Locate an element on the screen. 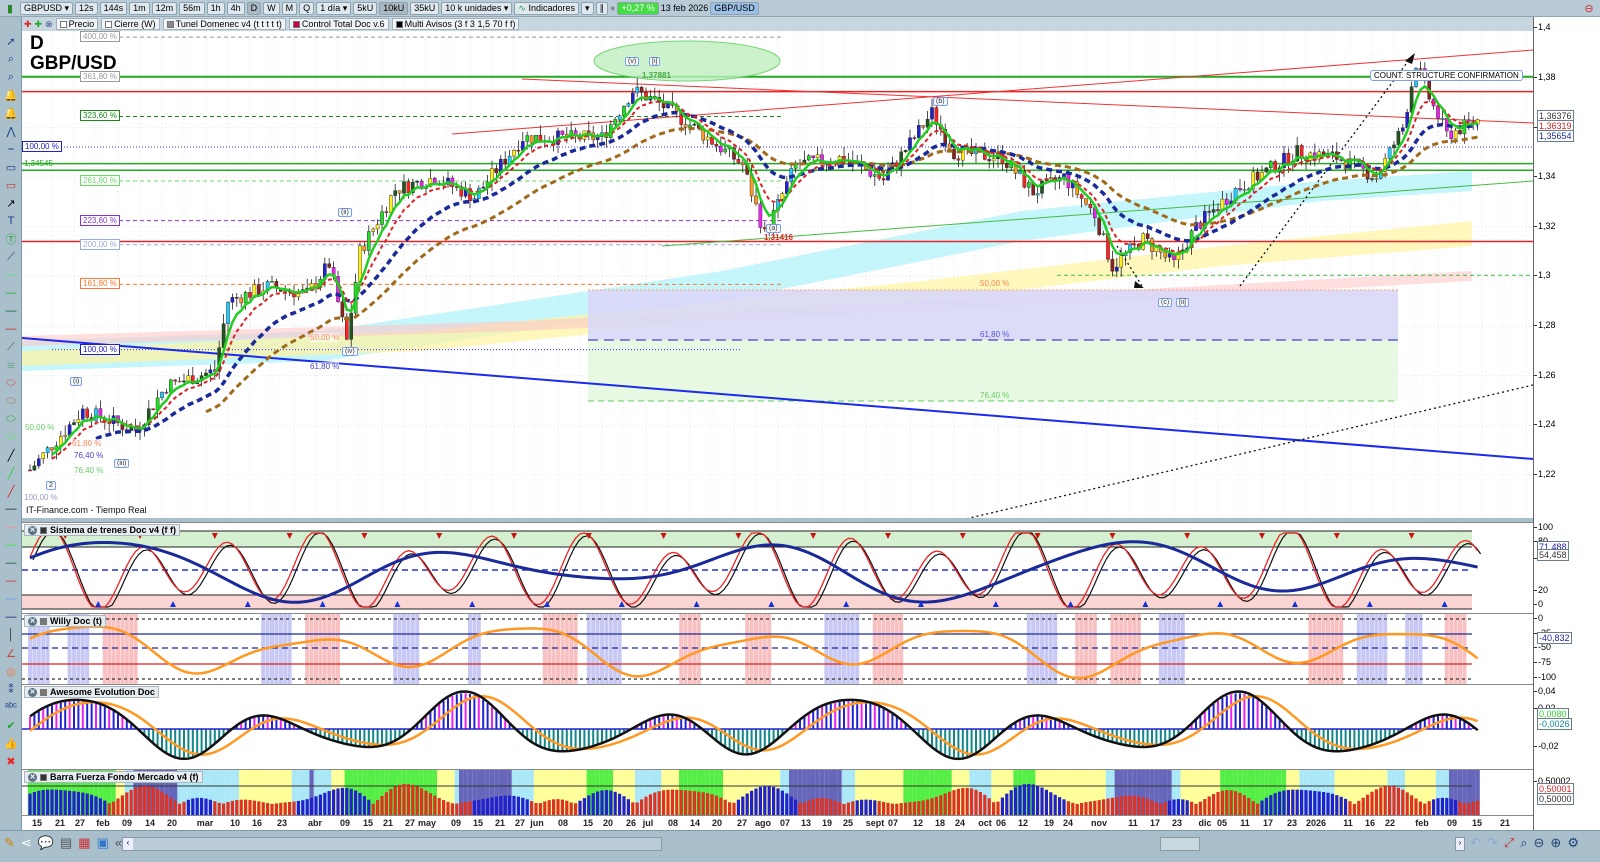  ellipse-red-icon: ⬭ is located at coordinates (11, 383).